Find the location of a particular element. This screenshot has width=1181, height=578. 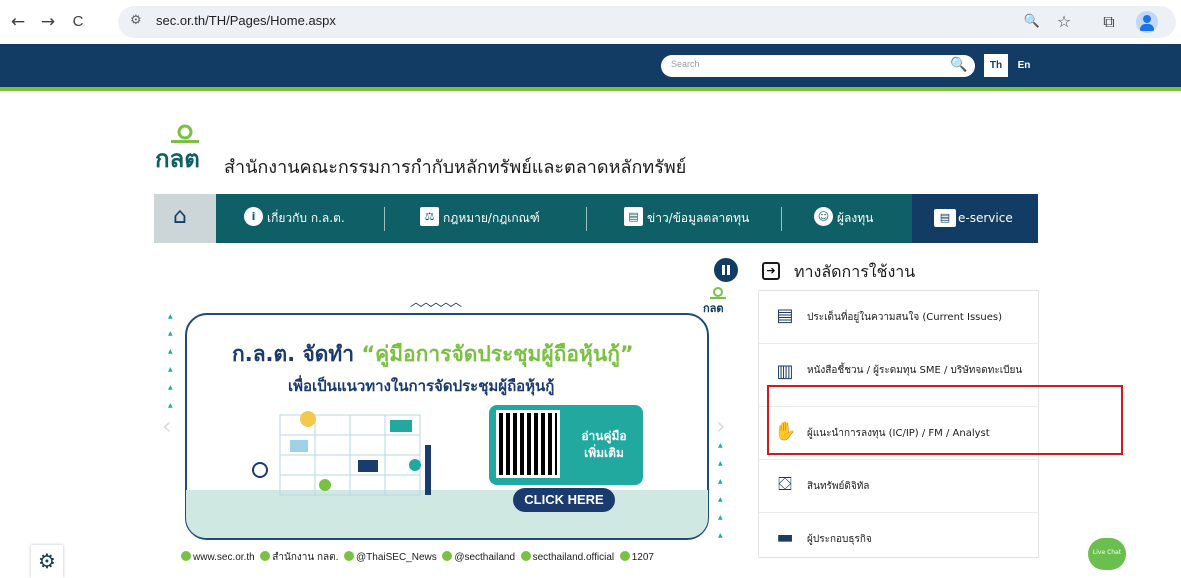

shortcuts-title: ทางลัดการใช้งาน is located at coordinates (855, 271).